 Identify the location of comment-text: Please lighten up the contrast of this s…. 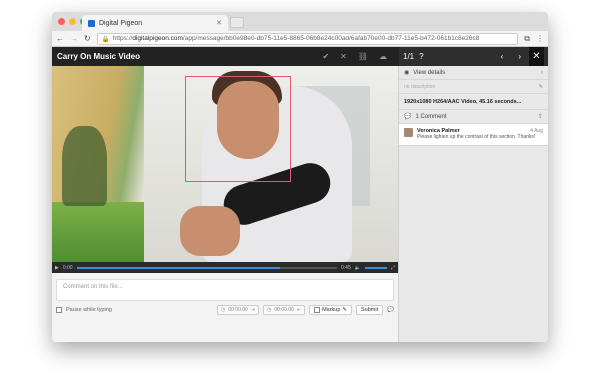
(476, 137).